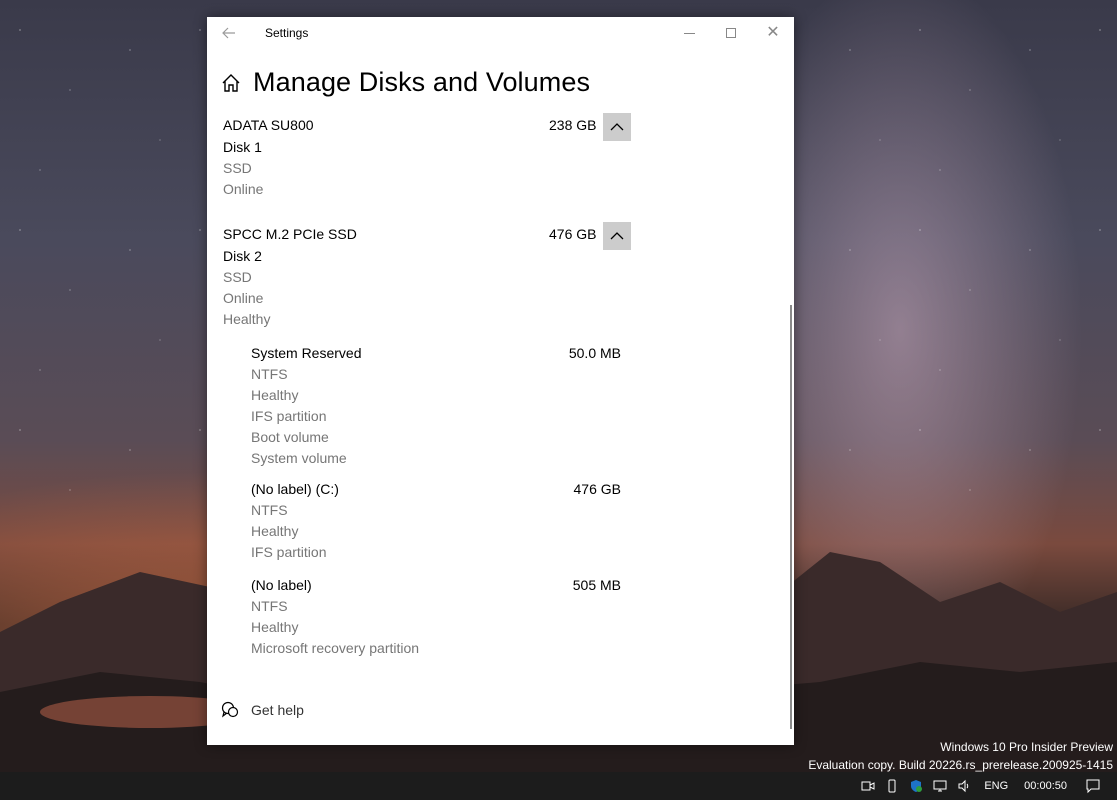 This screenshot has height=800, width=1117. Describe the element at coordinates (1045, 786) in the screenshot. I see `system-clock: 00:00:50` at that location.